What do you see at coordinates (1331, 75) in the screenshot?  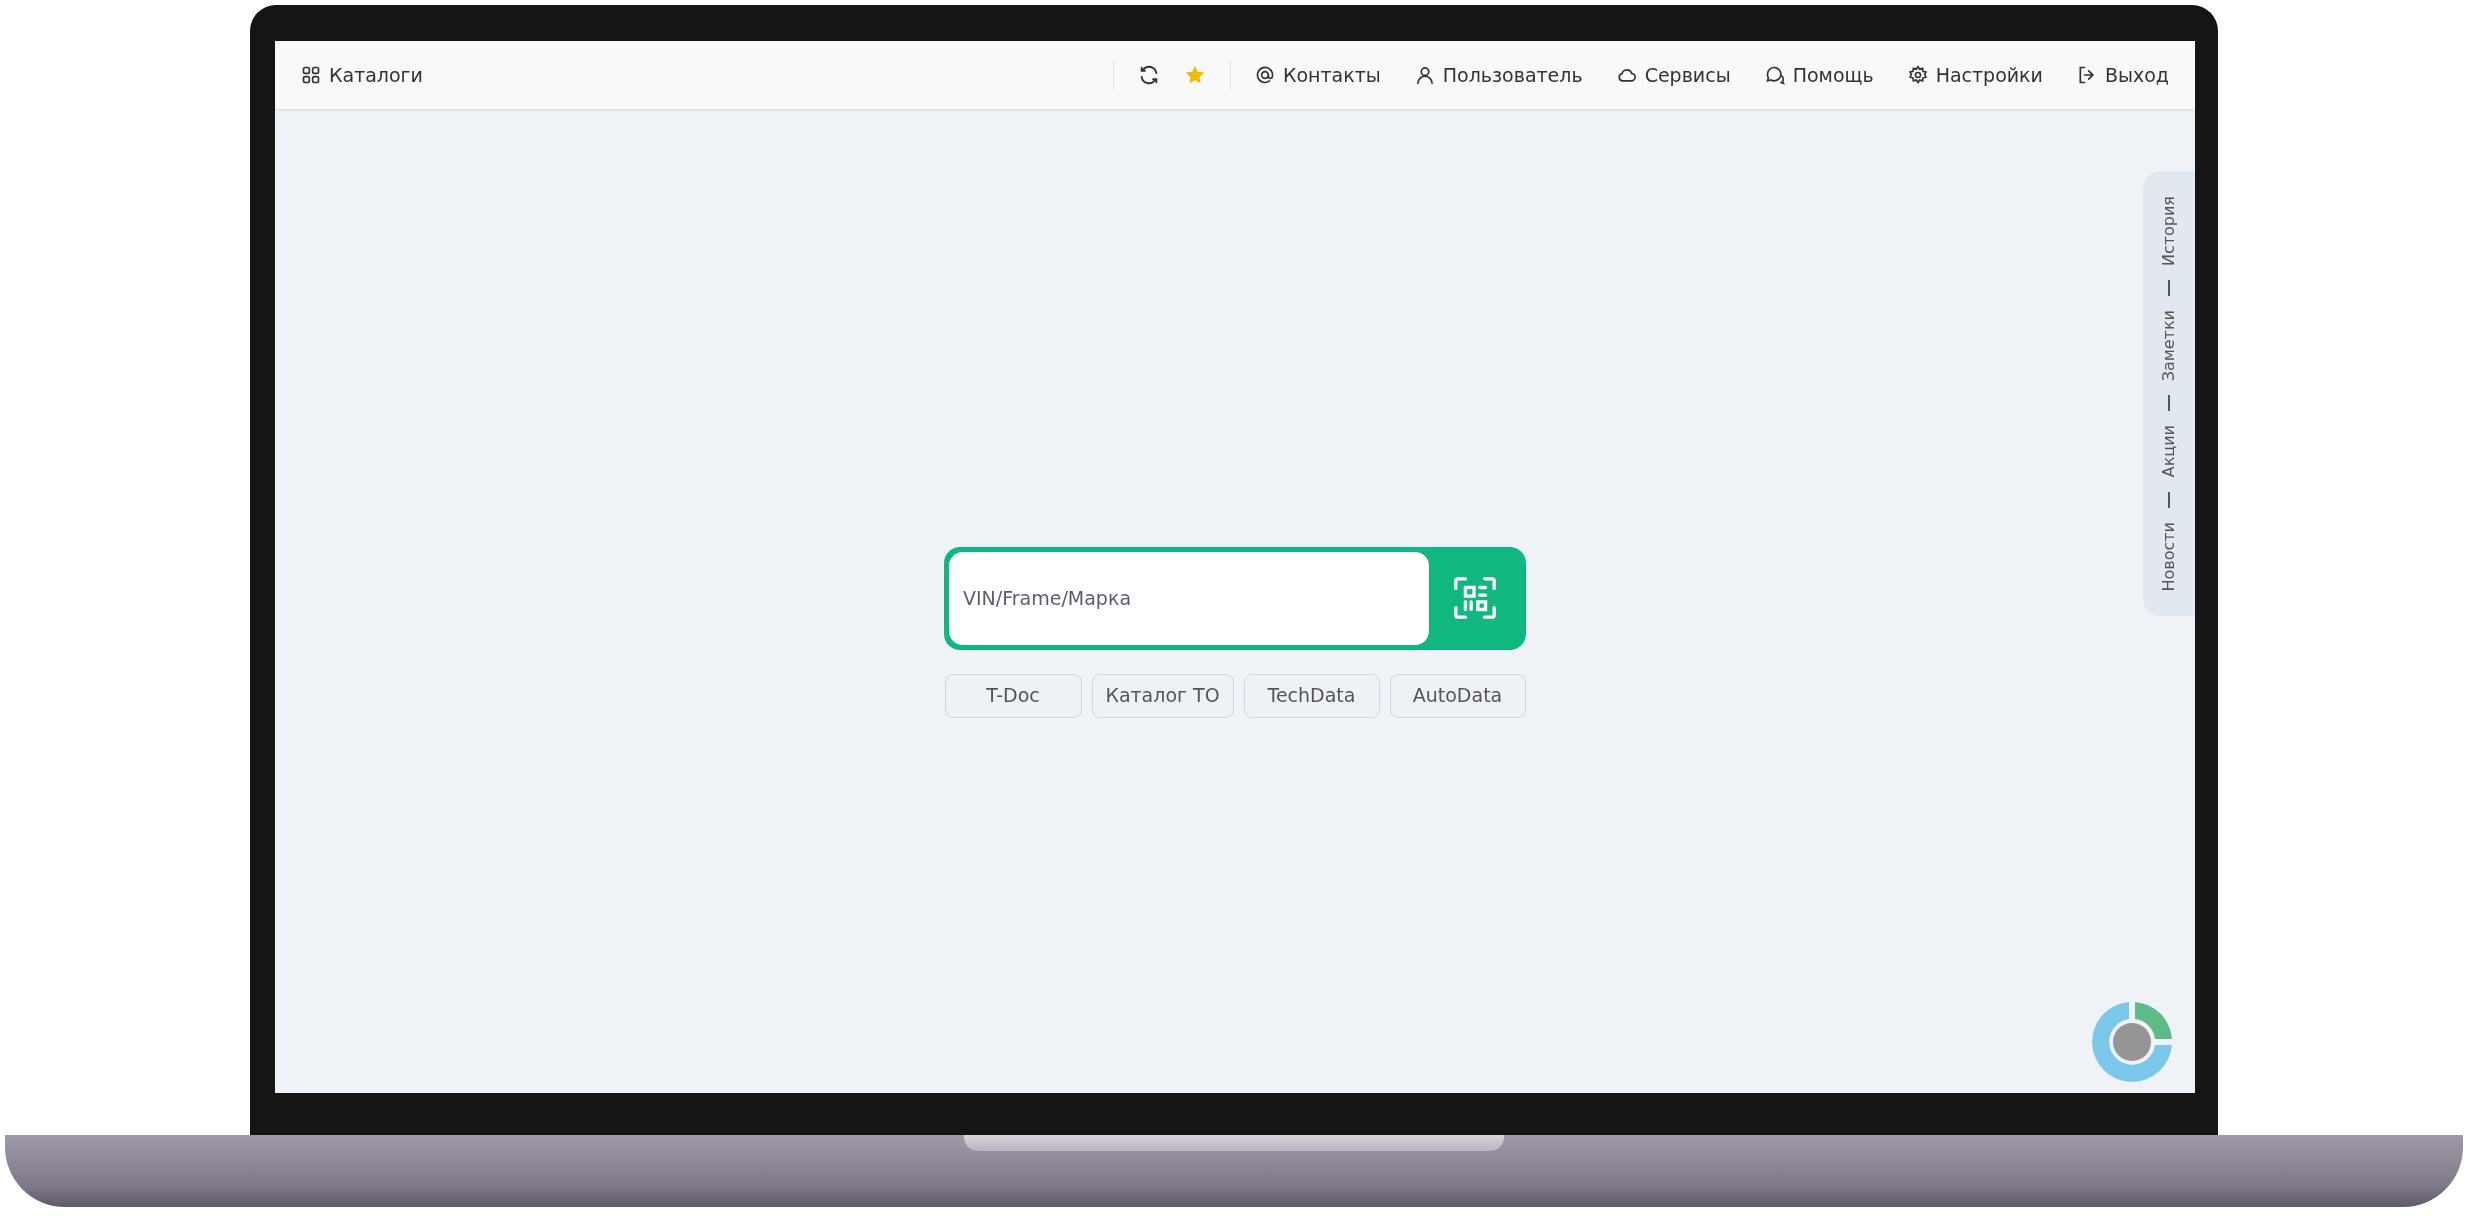 I see `nav-link-label: Контакты` at bounding box center [1331, 75].